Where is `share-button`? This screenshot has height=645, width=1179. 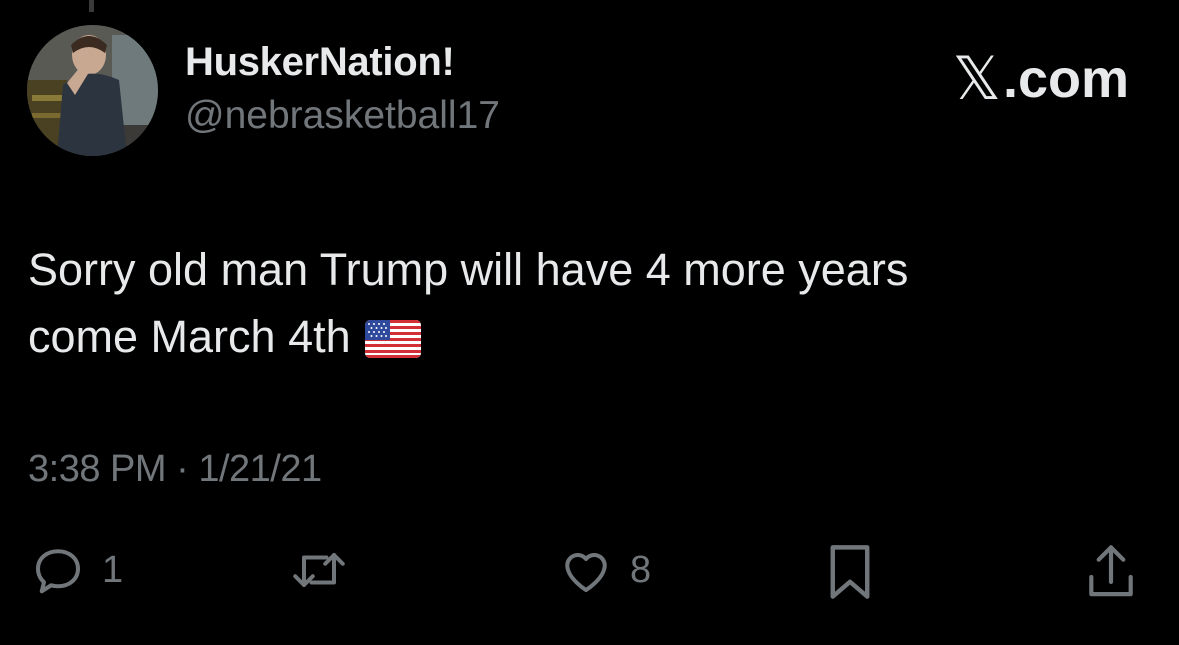
share-button is located at coordinates (1111, 572).